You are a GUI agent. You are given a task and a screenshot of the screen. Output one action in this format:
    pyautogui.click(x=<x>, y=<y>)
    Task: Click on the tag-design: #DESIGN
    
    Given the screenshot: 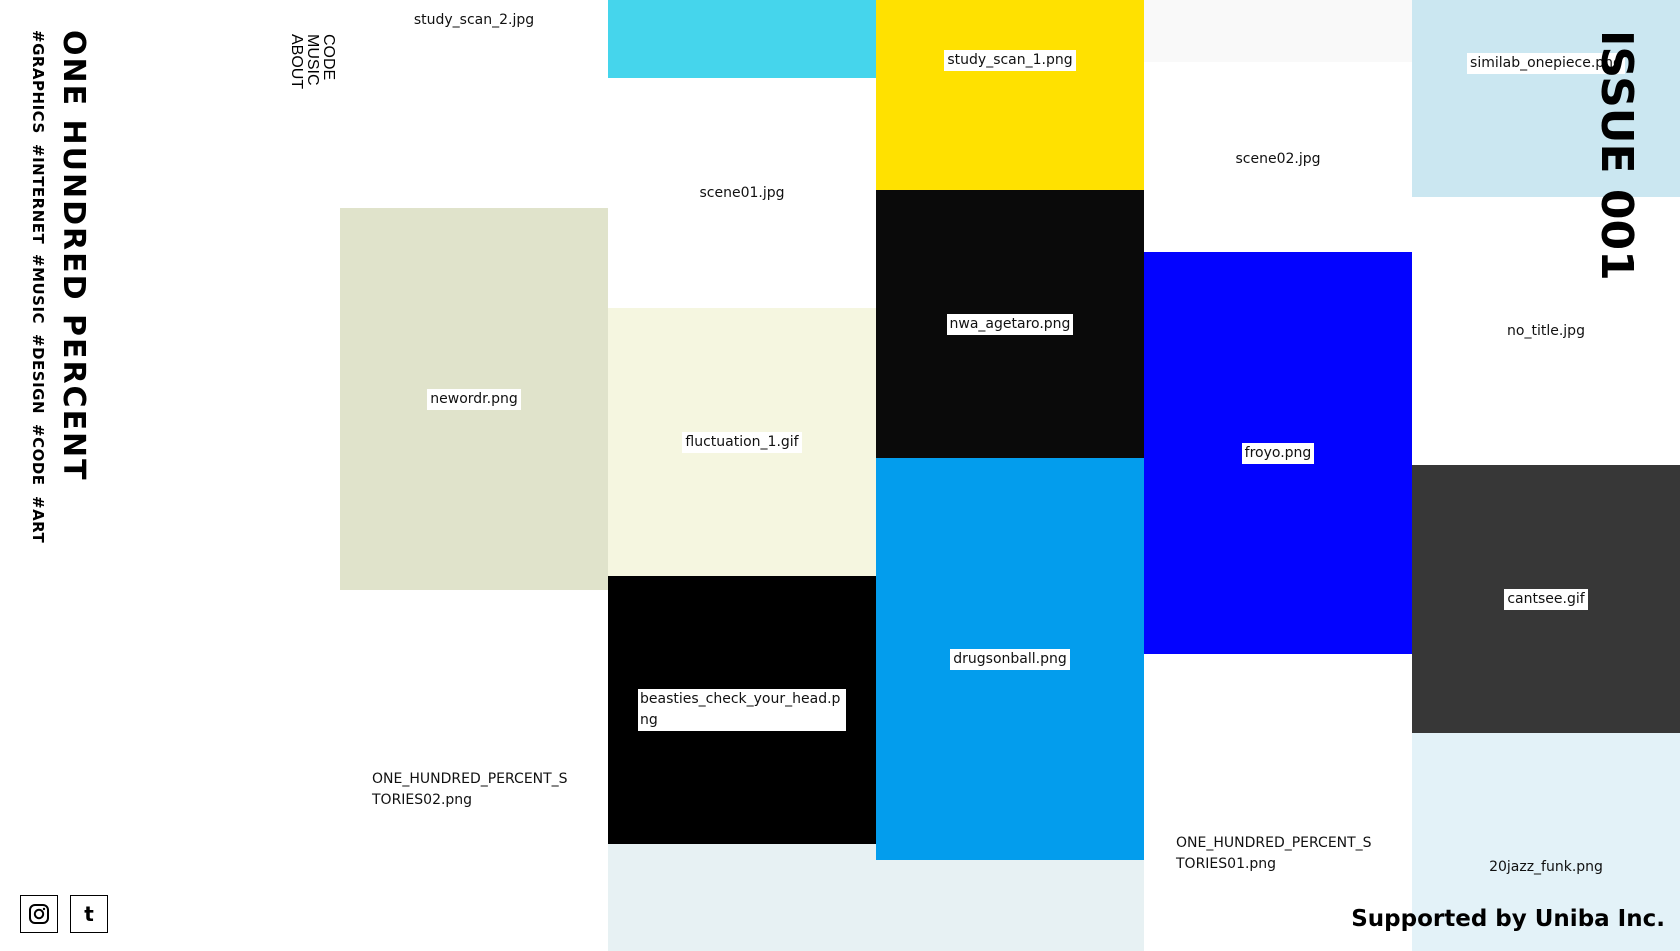 What is the action you would take?
    pyautogui.click(x=38, y=374)
    